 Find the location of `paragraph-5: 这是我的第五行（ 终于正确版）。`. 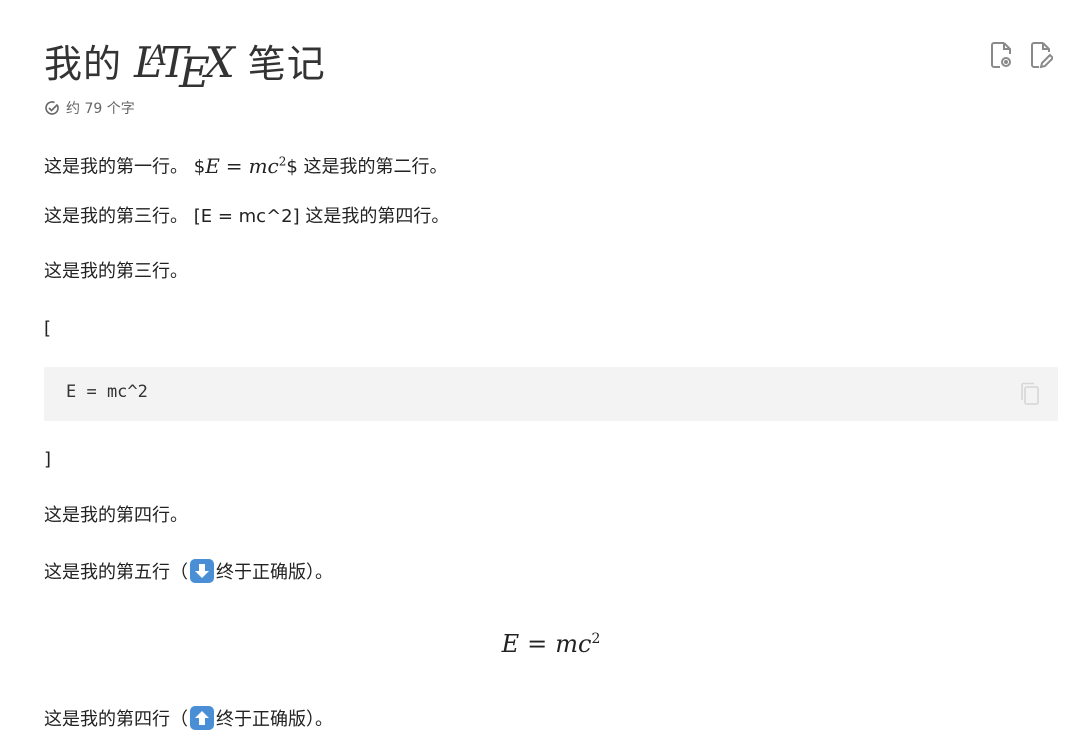

paragraph-5: 这是我的第五行（ 终于正确版）。 is located at coordinates (188, 572).